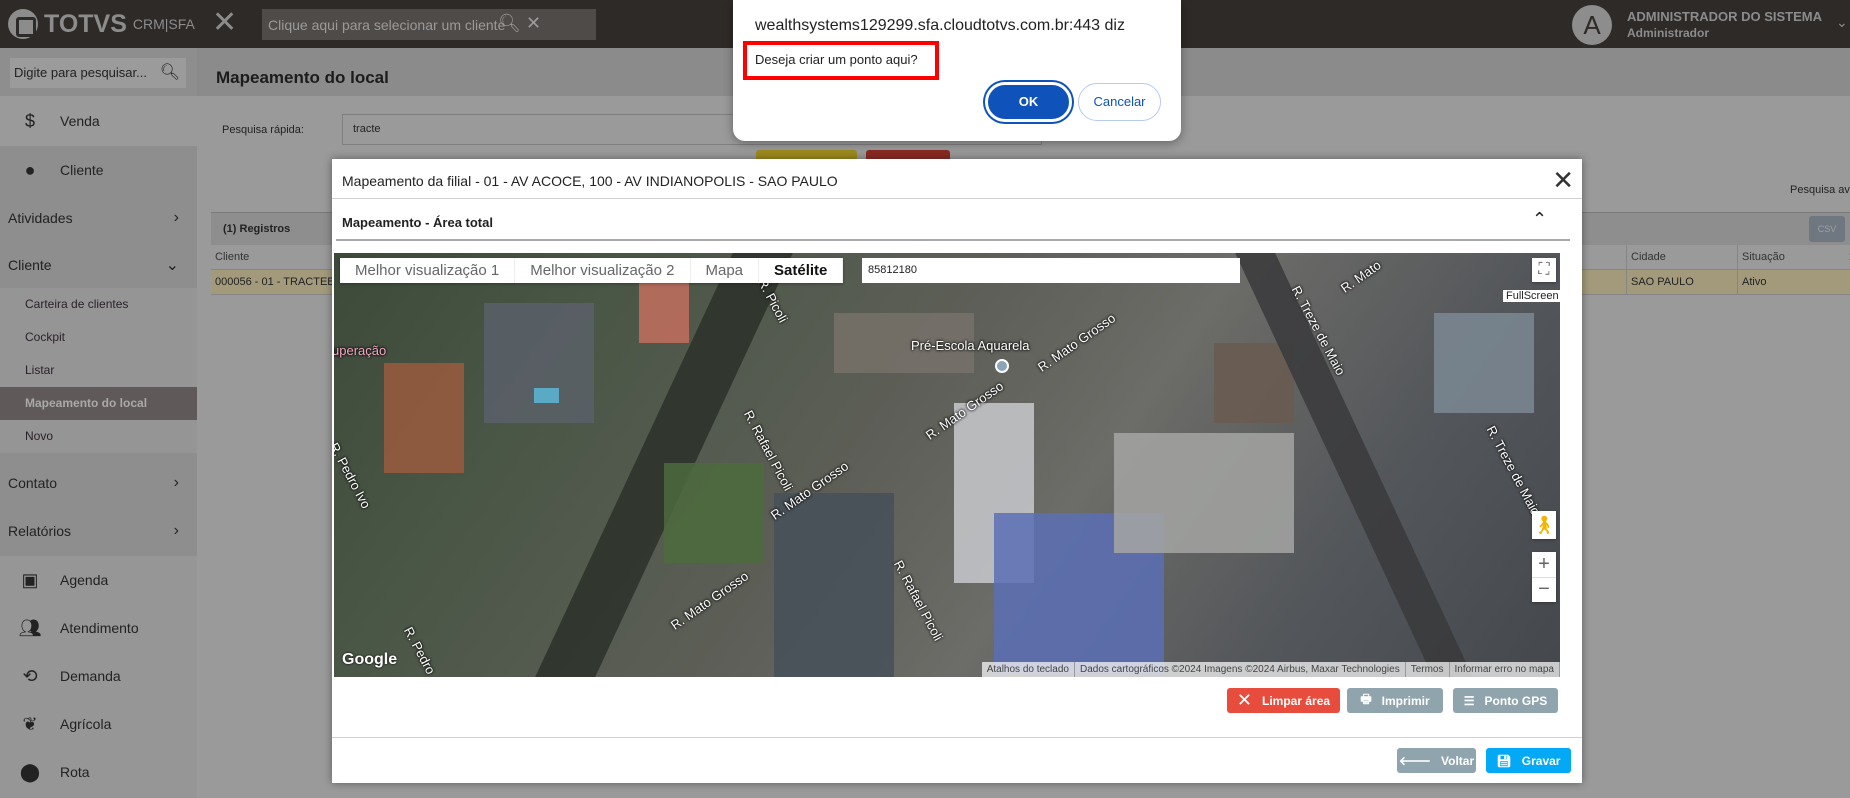 The image size is (1850, 798). Describe the element at coordinates (98, 218) in the screenshot. I see `sidebar-item-atividades: Atividades ›` at that location.